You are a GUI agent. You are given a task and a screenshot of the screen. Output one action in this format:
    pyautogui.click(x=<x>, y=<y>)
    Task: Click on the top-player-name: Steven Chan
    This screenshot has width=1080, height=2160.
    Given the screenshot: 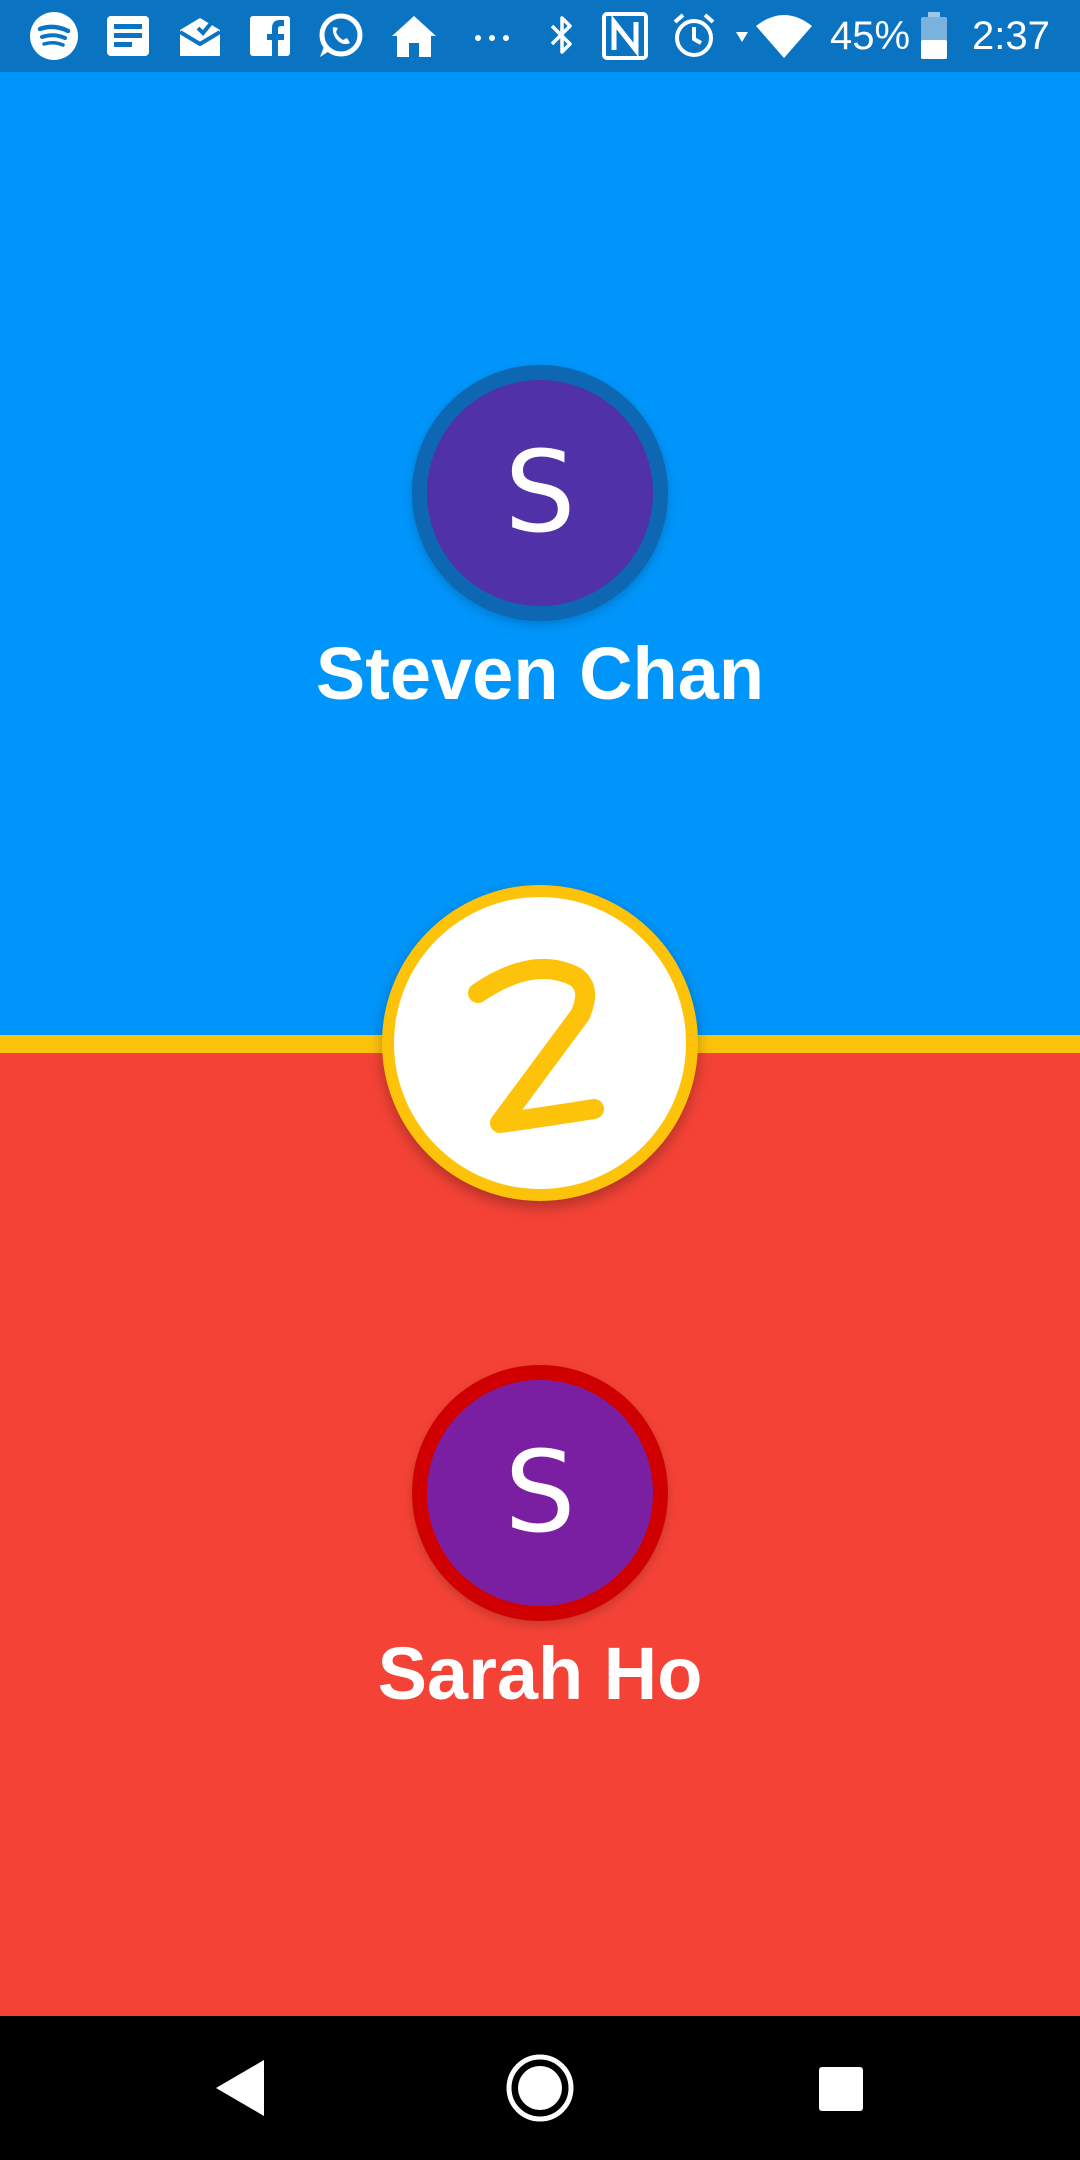 What is the action you would take?
    pyautogui.click(x=540, y=673)
    